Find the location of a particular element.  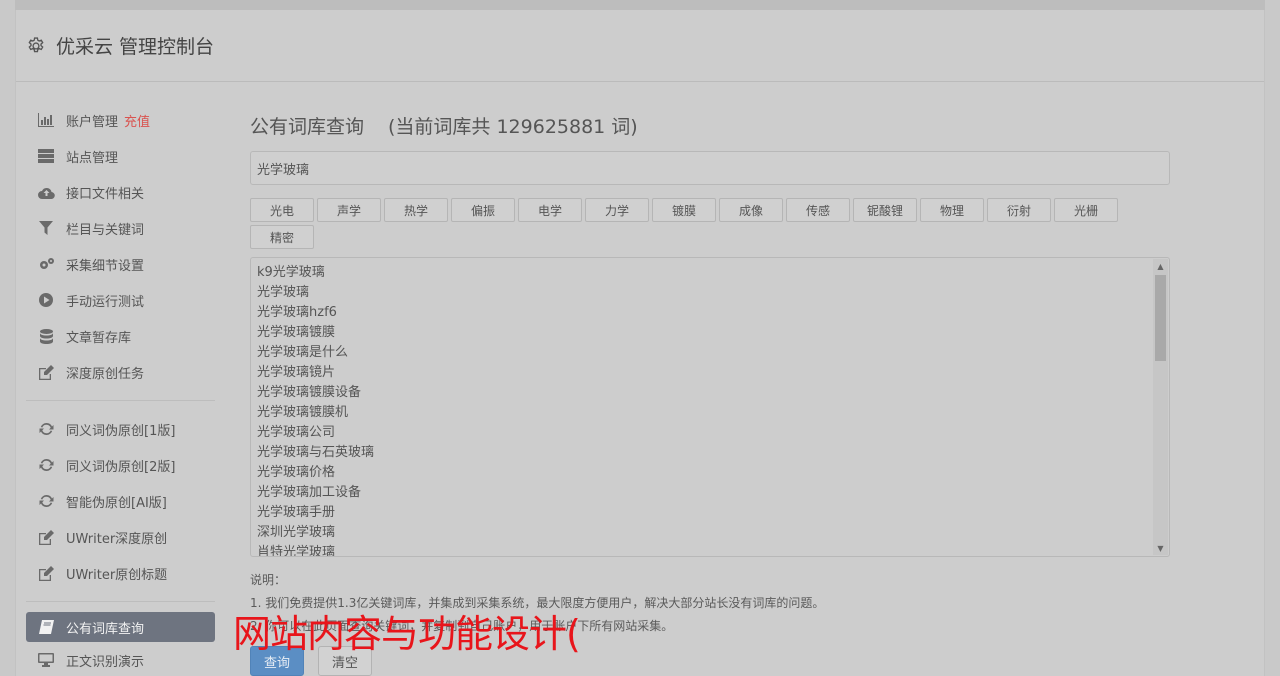

sidebar-item-label: 采集细节设置 is located at coordinates (105, 266).